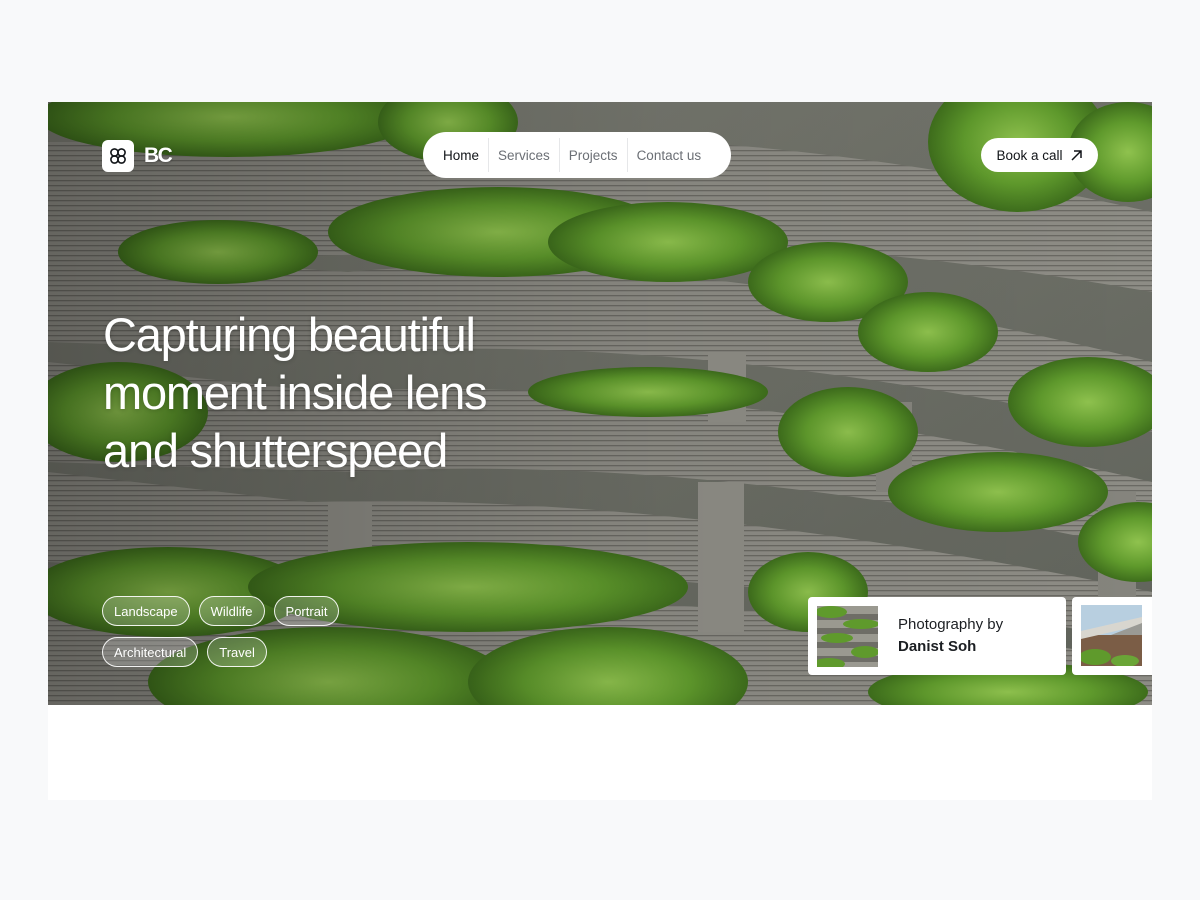 Image resolution: width=1200 pixels, height=900 pixels. Describe the element at coordinates (1029, 155) in the screenshot. I see `book-a-call-label: Book a call` at that location.